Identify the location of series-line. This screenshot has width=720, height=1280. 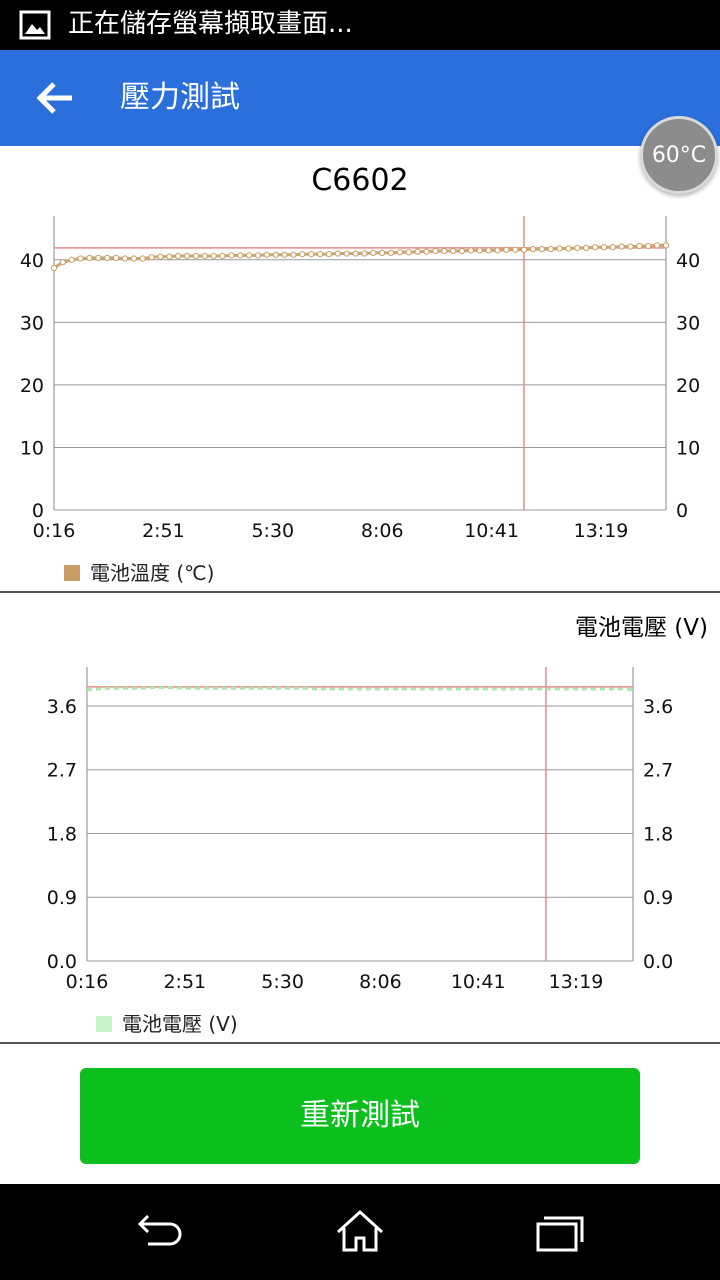
(360, 689).